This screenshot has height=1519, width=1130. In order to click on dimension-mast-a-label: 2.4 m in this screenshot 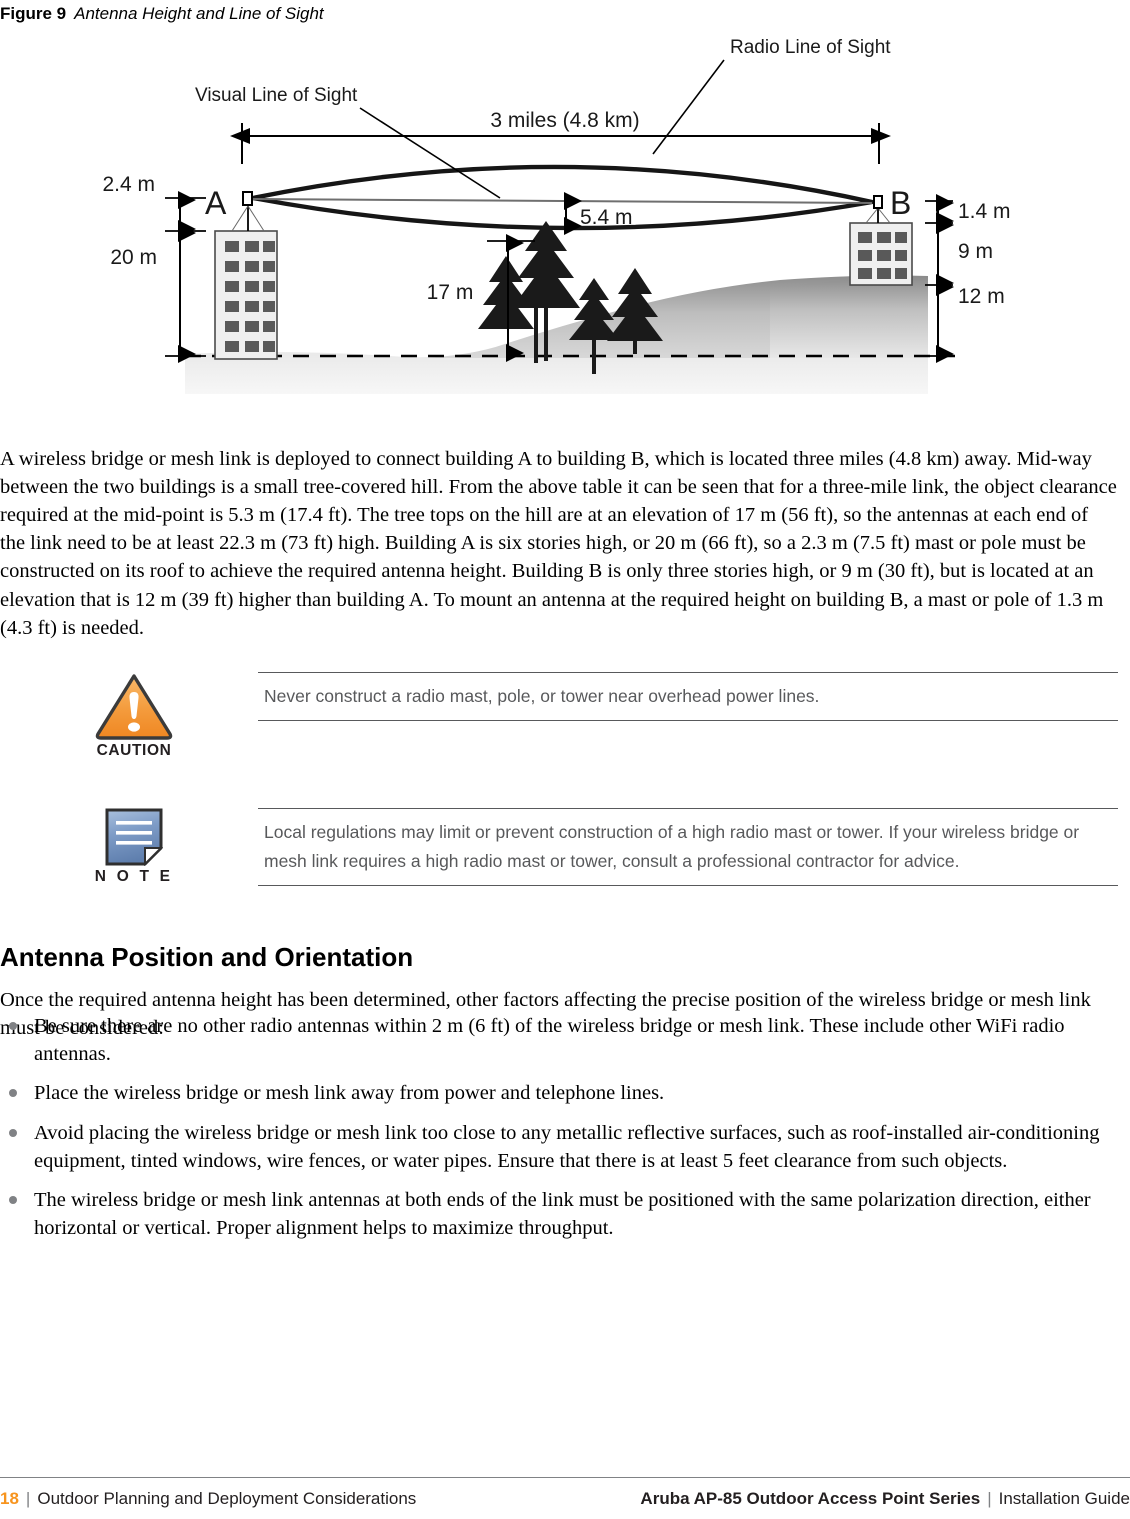, I will do `click(128, 184)`.